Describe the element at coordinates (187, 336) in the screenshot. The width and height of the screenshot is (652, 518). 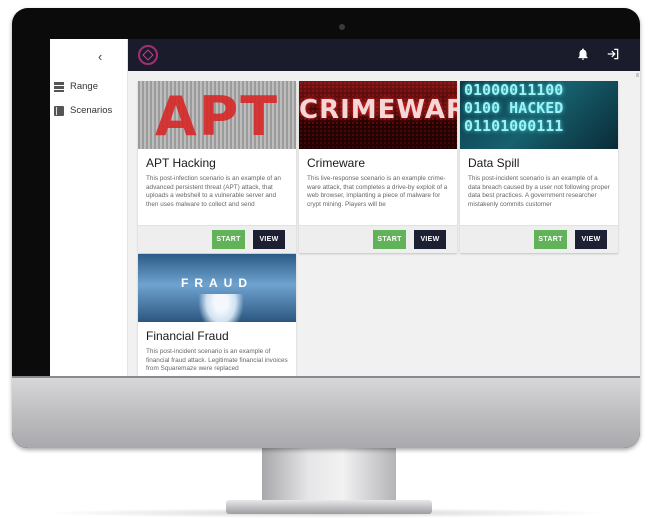
I see `card-title: Financial Fraud` at that location.